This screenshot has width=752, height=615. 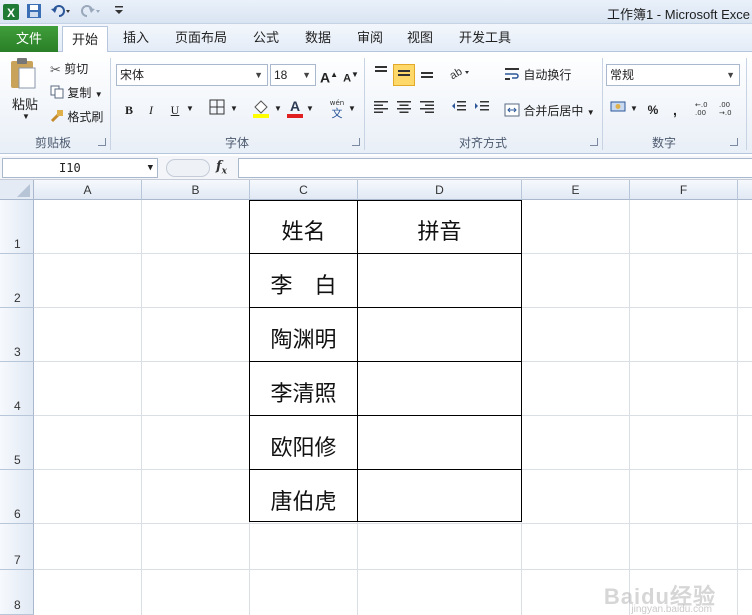 I want to click on column-header: F, so click(x=684, y=190).